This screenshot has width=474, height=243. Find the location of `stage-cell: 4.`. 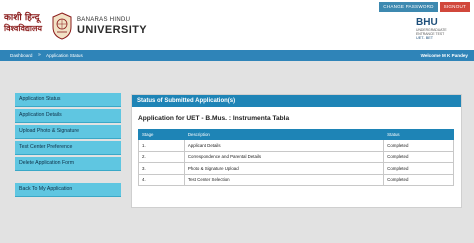

stage-cell: 4. is located at coordinates (161, 179).